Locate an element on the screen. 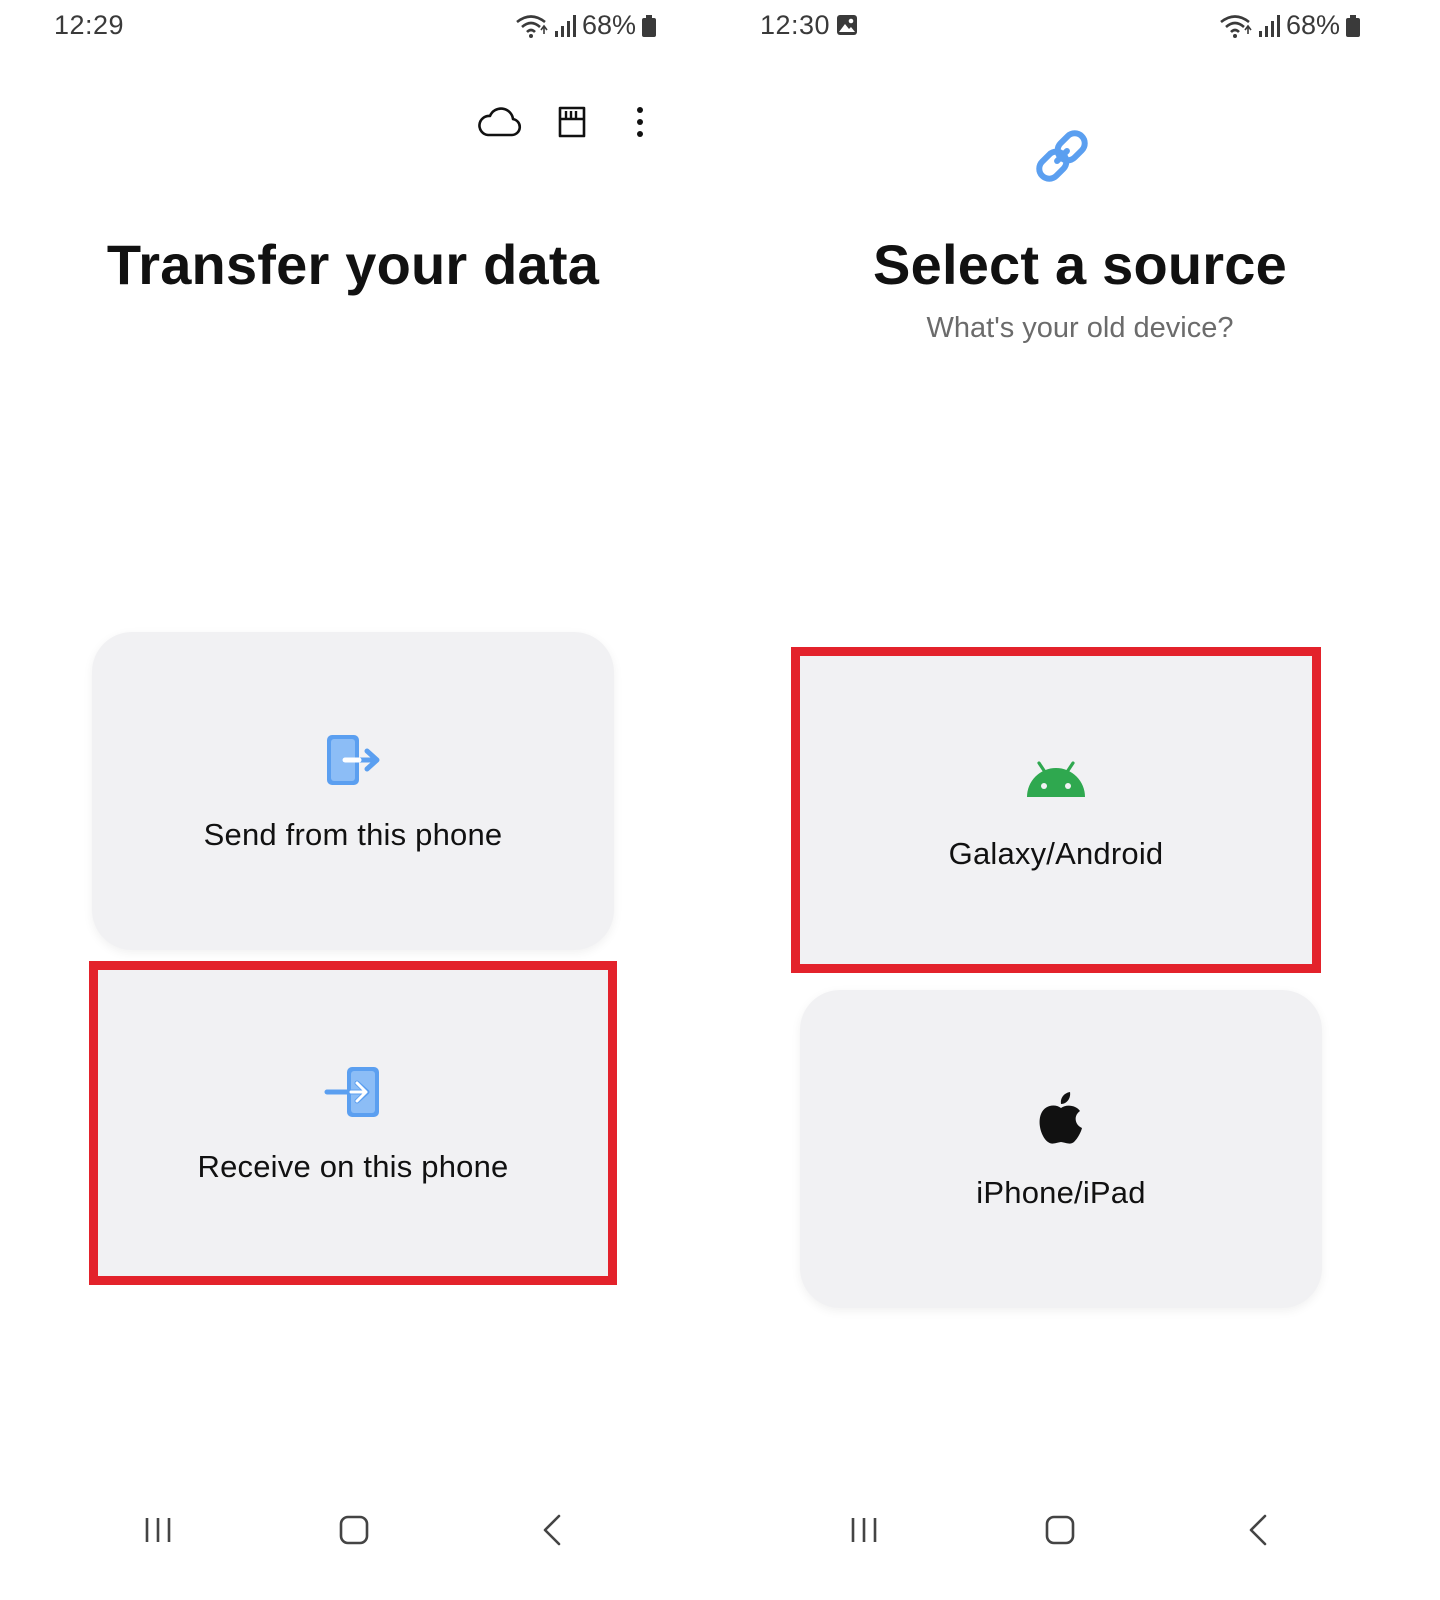 This screenshot has height=1600, width=1440. cloud-icon is located at coordinates (500, 122).